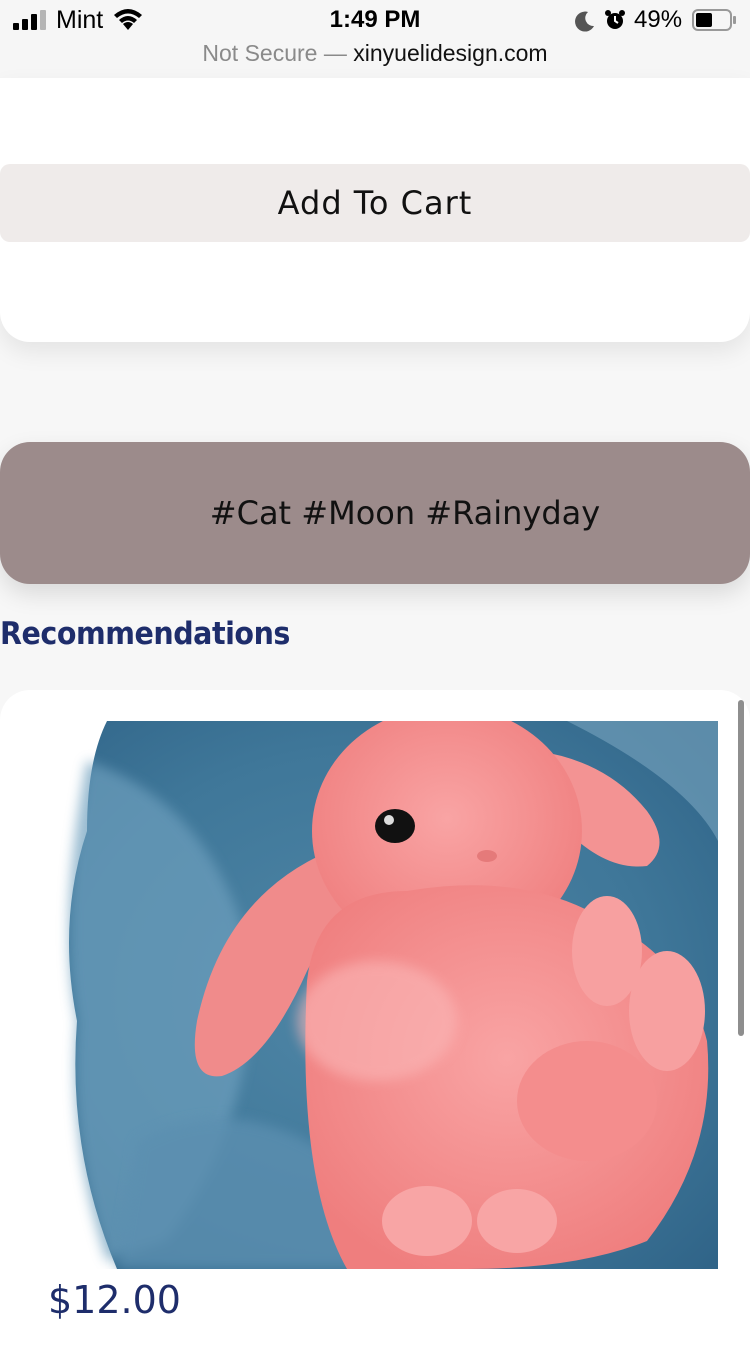 The image size is (750, 1350). I want to click on tags-banner: #Cat #Moon #Rainyday, so click(375, 513).